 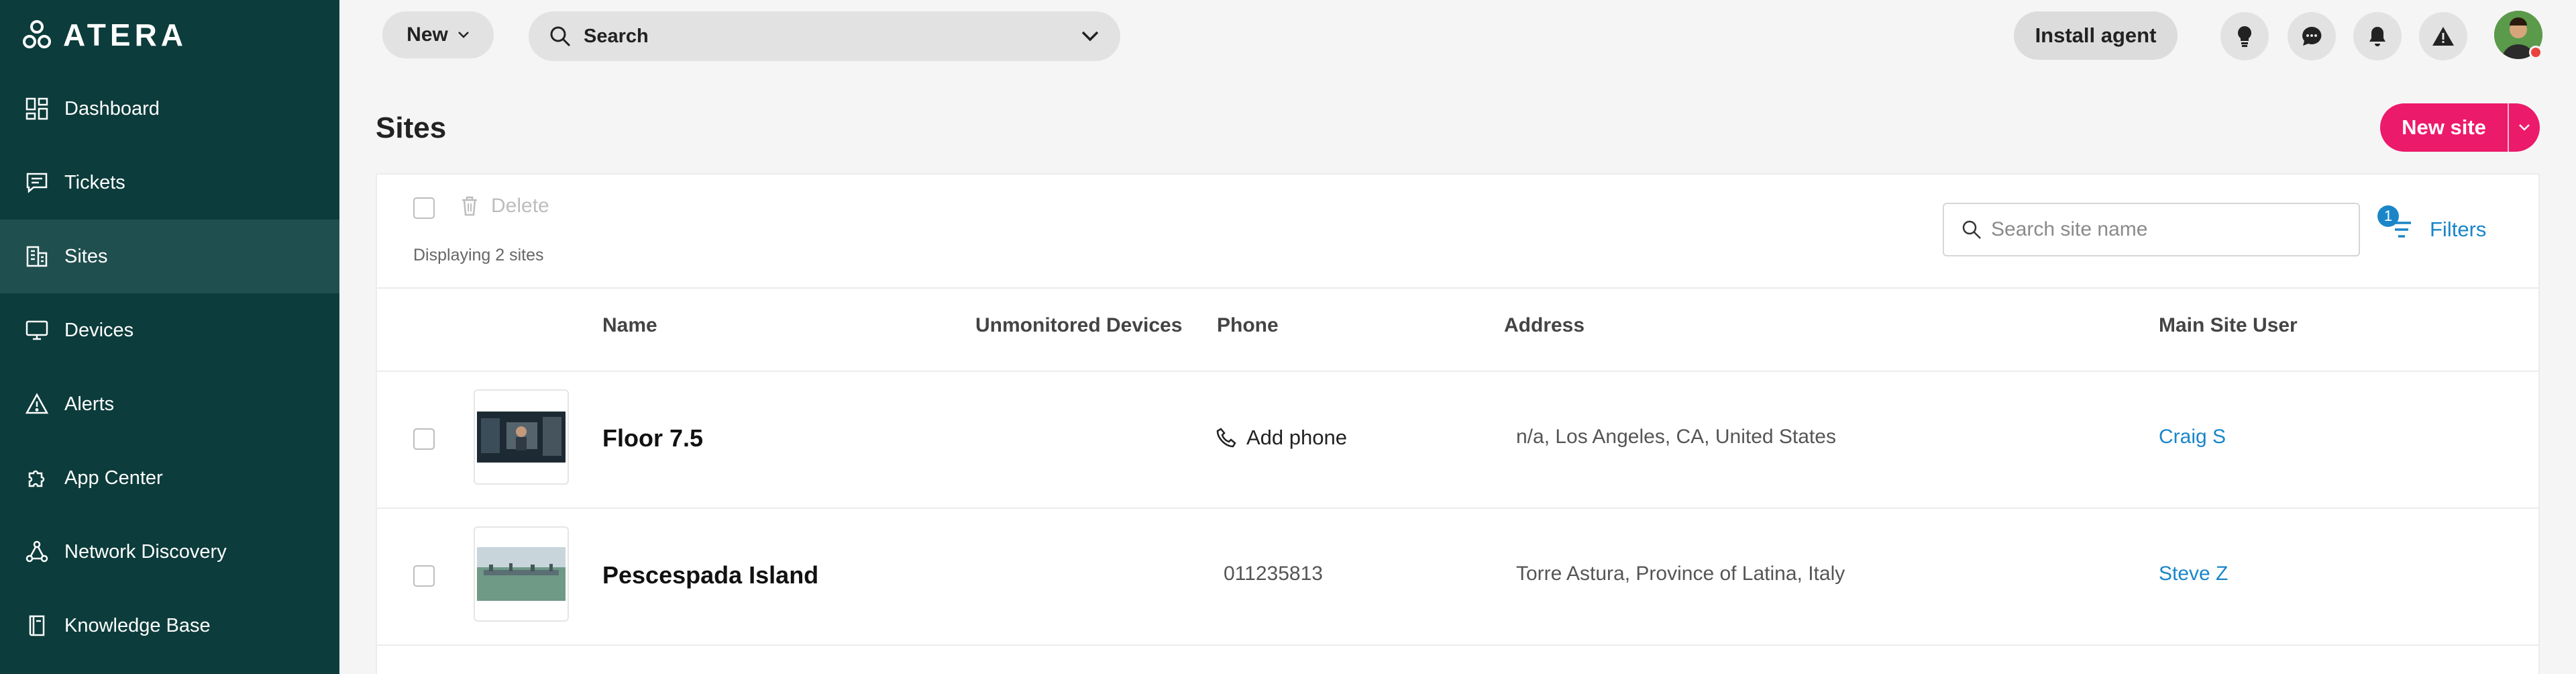 I want to click on alerts-button, so click(x=2443, y=36).